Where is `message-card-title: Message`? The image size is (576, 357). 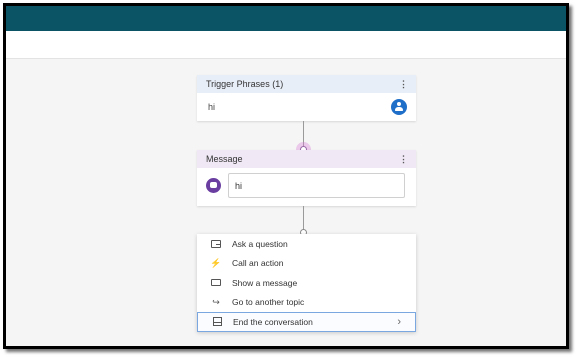 message-card-title: Message is located at coordinates (224, 159).